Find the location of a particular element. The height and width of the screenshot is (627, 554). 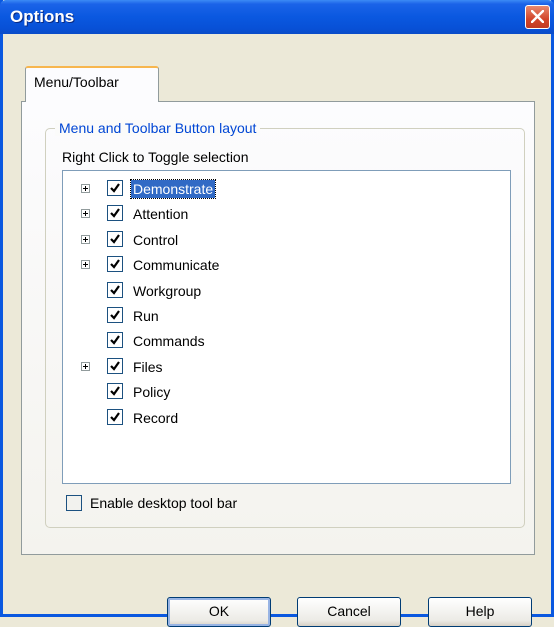

close-button is located at coordinates (537, 17).